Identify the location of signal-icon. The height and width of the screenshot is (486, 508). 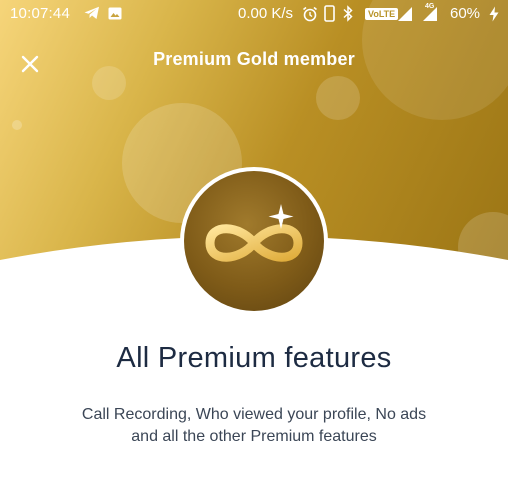
(405, 16).